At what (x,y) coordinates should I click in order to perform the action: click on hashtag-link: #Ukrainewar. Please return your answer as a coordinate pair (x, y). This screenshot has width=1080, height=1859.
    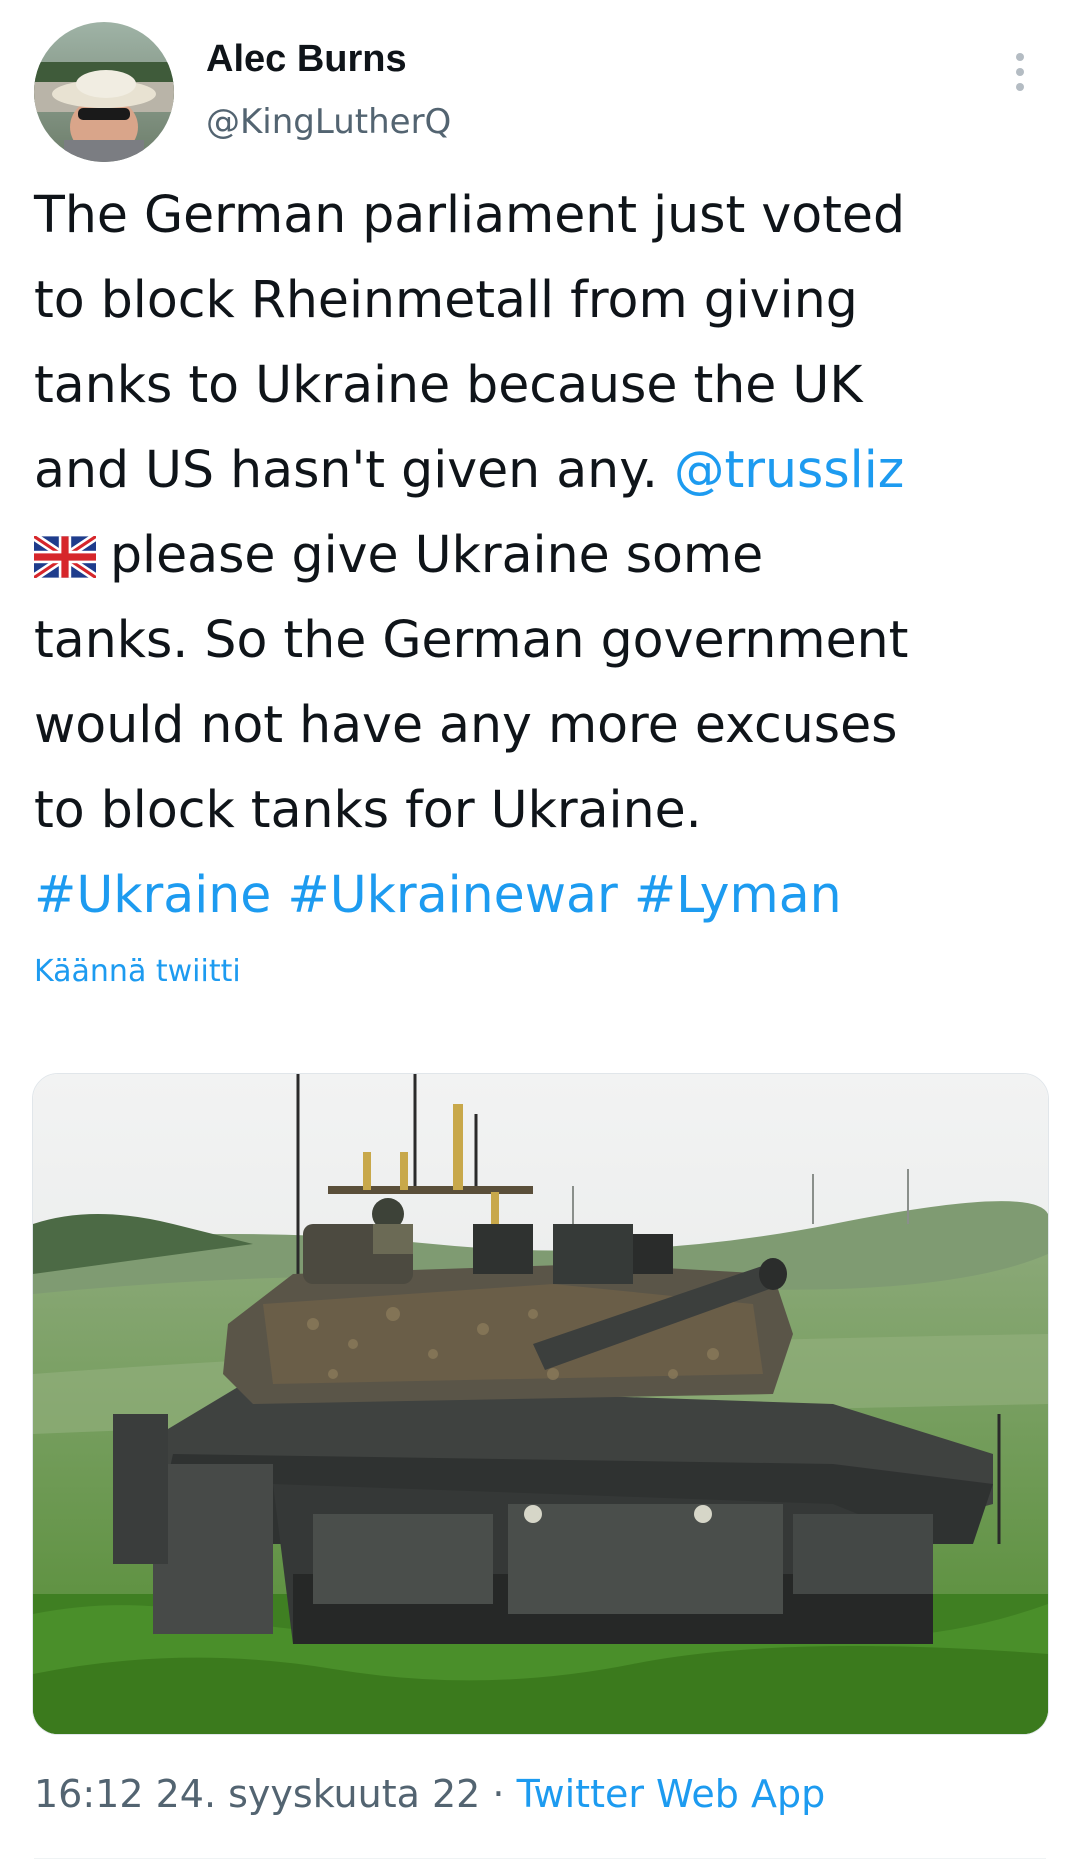
    Looking at the image, I should click on (452, 894).